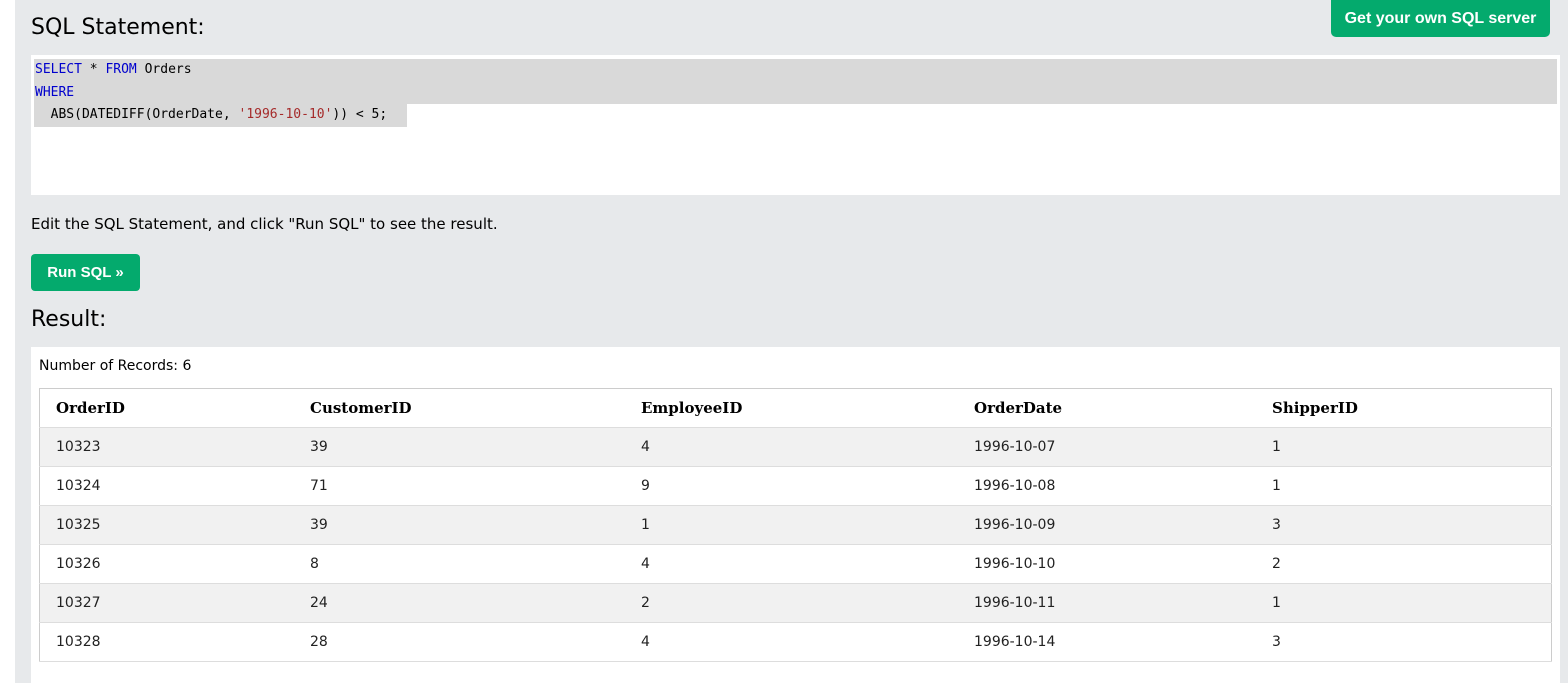 This screenshot has width=1568, height=683. I want to click on table-row: 10328 28 4 1996-10-14 3, so click(795, 642).